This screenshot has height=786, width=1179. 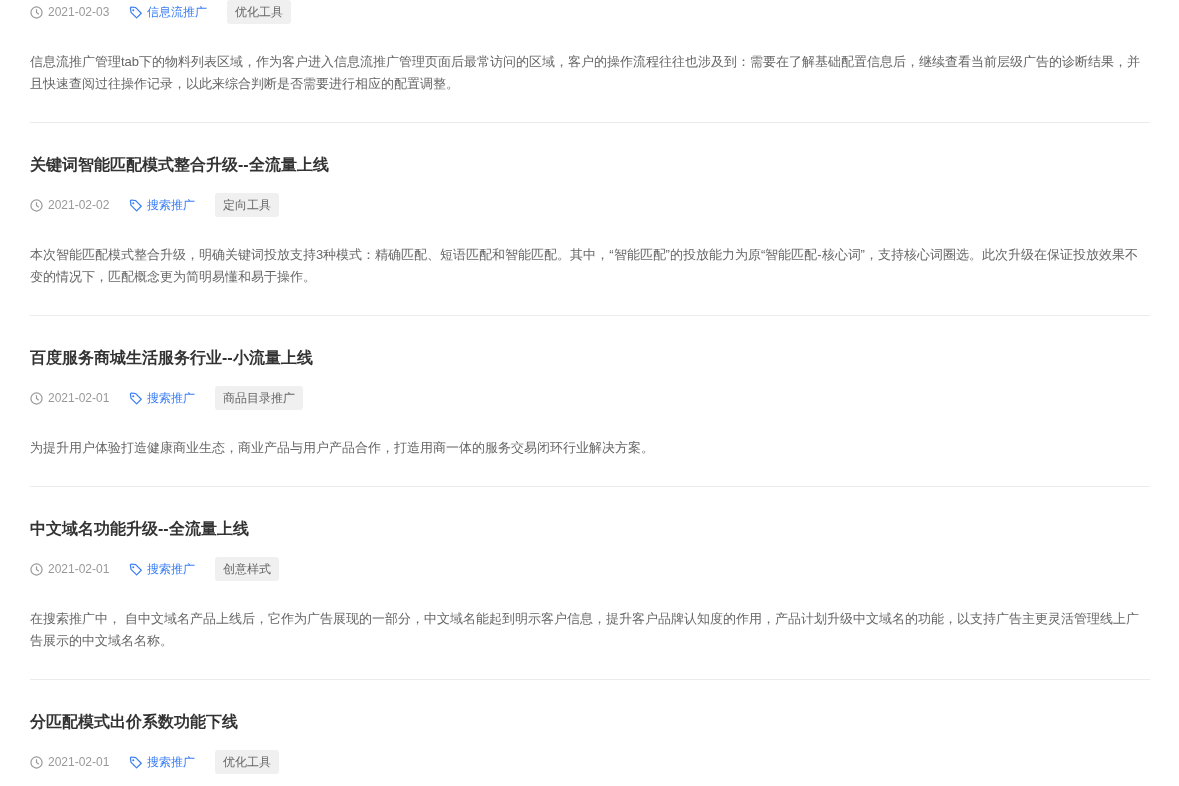 I want to click on article-date: 2021-02-03, so click(x=79, y=12).